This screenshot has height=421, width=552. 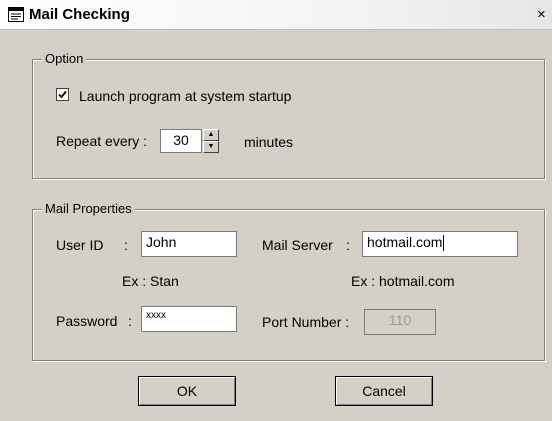 What do you see at coordinates (80, 245) in the screenshot?
I see `user-id-label: User ID` at bounding box center [80, 245].